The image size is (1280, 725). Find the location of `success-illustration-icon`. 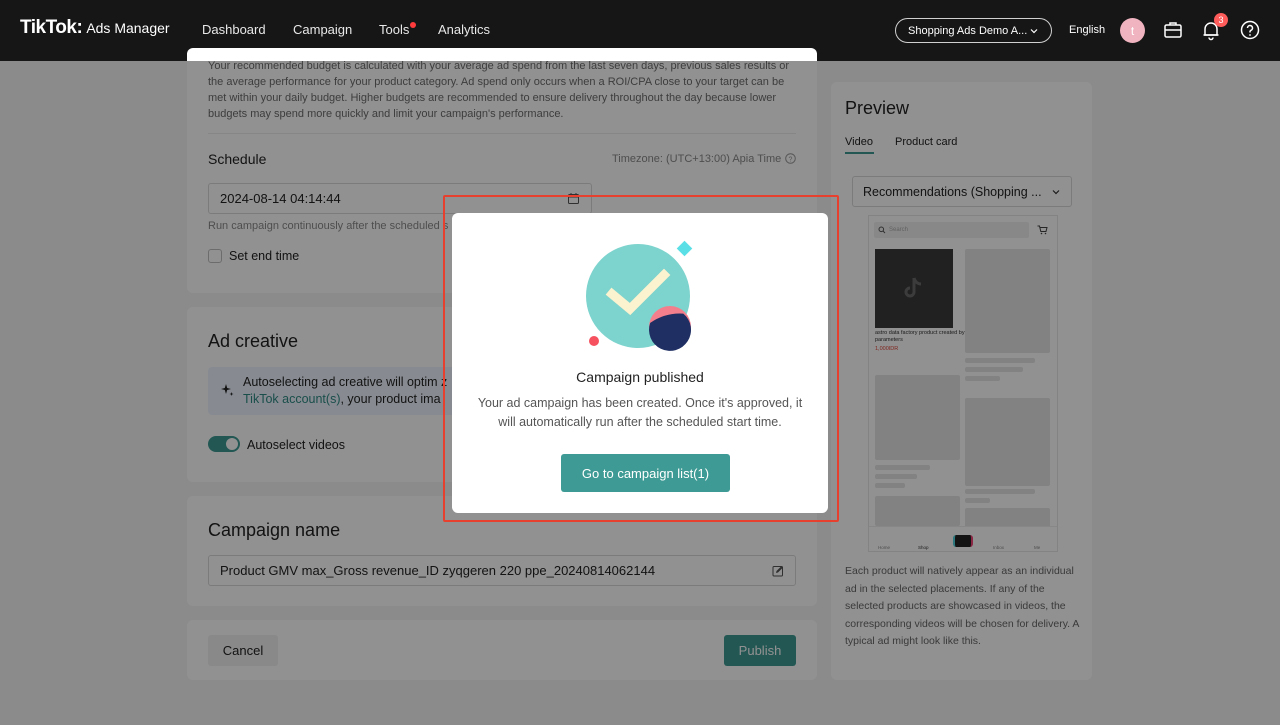

success-illustration-icon is located at coordinates (639, 295).